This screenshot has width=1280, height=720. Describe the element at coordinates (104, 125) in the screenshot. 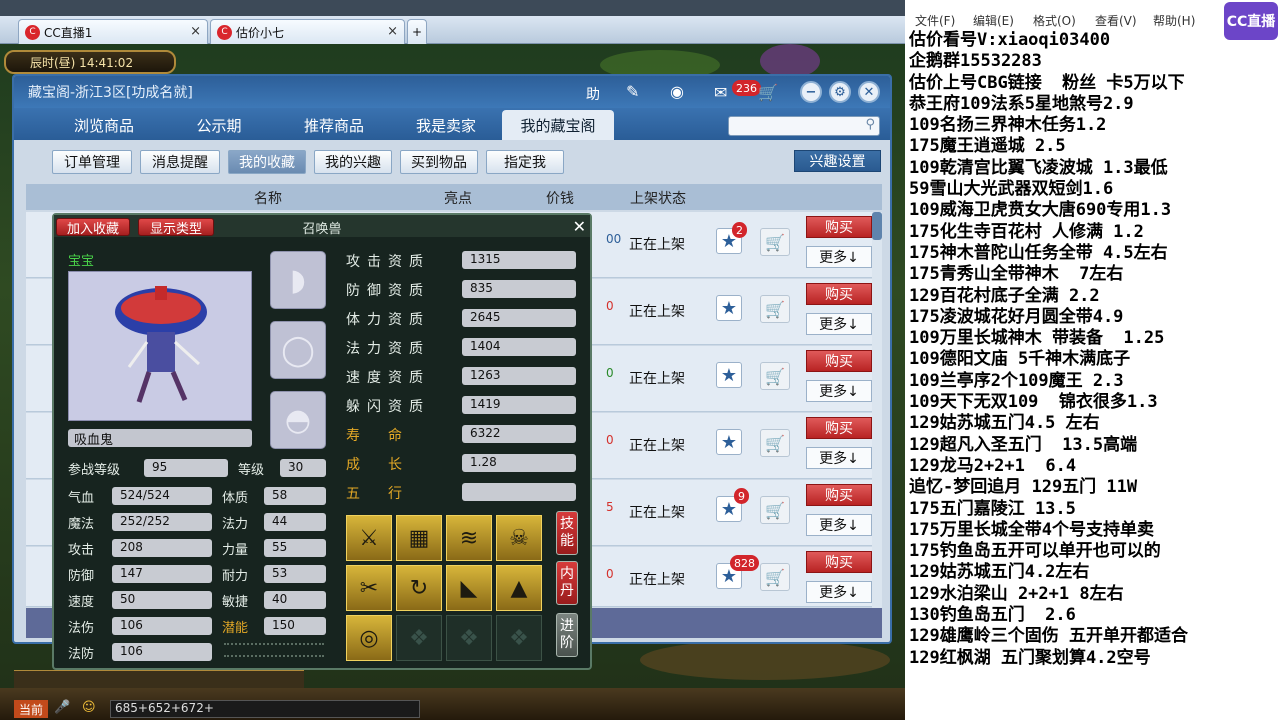

I see `tab-browse: 浏览商品` at that location.